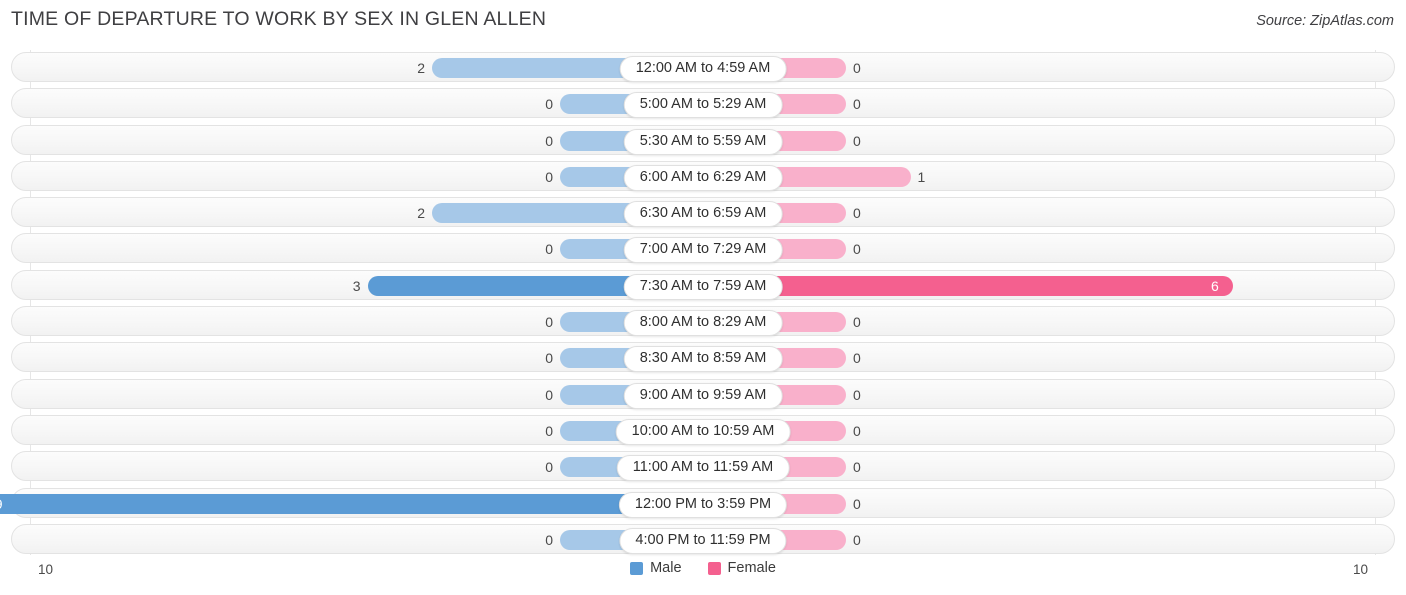  I want to click on category-label: 7:00 AM to 7:29 AM, so click(703, 250).